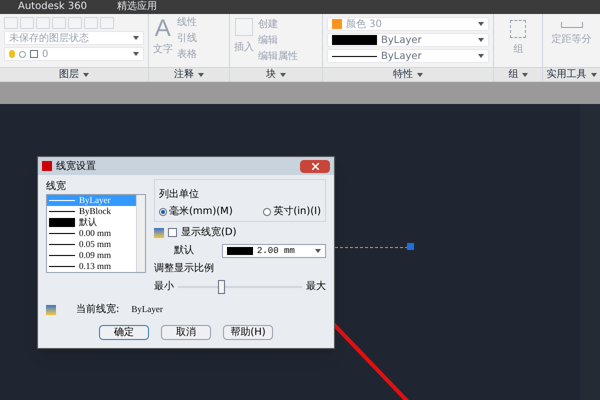 The width and height of the screenshot is (600, 400). What do you see at coordinates (140, 233) in the screenshot?
I see `scrollbar` at bounding box center [140, 233].